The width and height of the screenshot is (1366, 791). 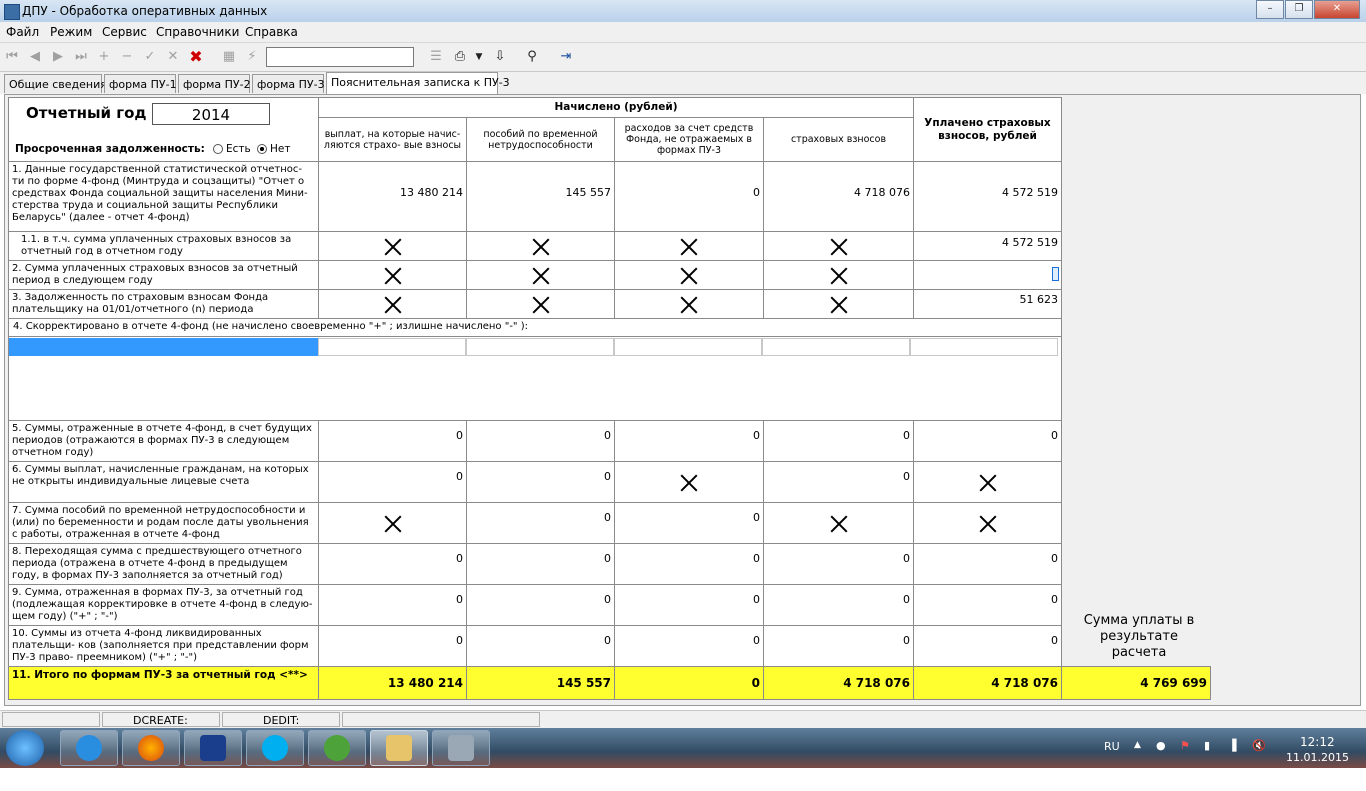 What do you see at coordinates (689, 196) in the screenshot?
I see `row1-expenses-value: 0` at bounding box center [689, 196].